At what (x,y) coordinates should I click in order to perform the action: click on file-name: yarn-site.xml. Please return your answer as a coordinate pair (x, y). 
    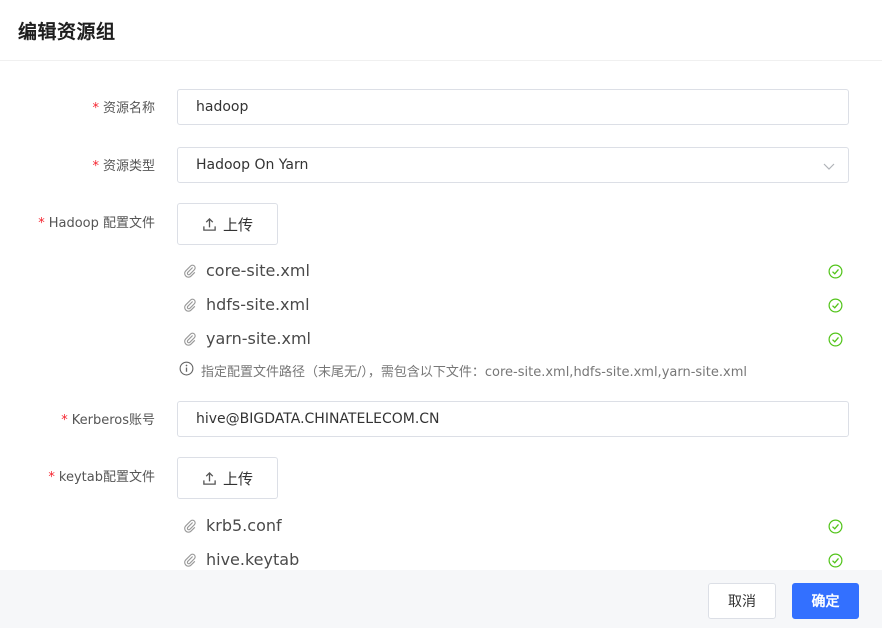
    Looking at the image, I should click on (258, 338).